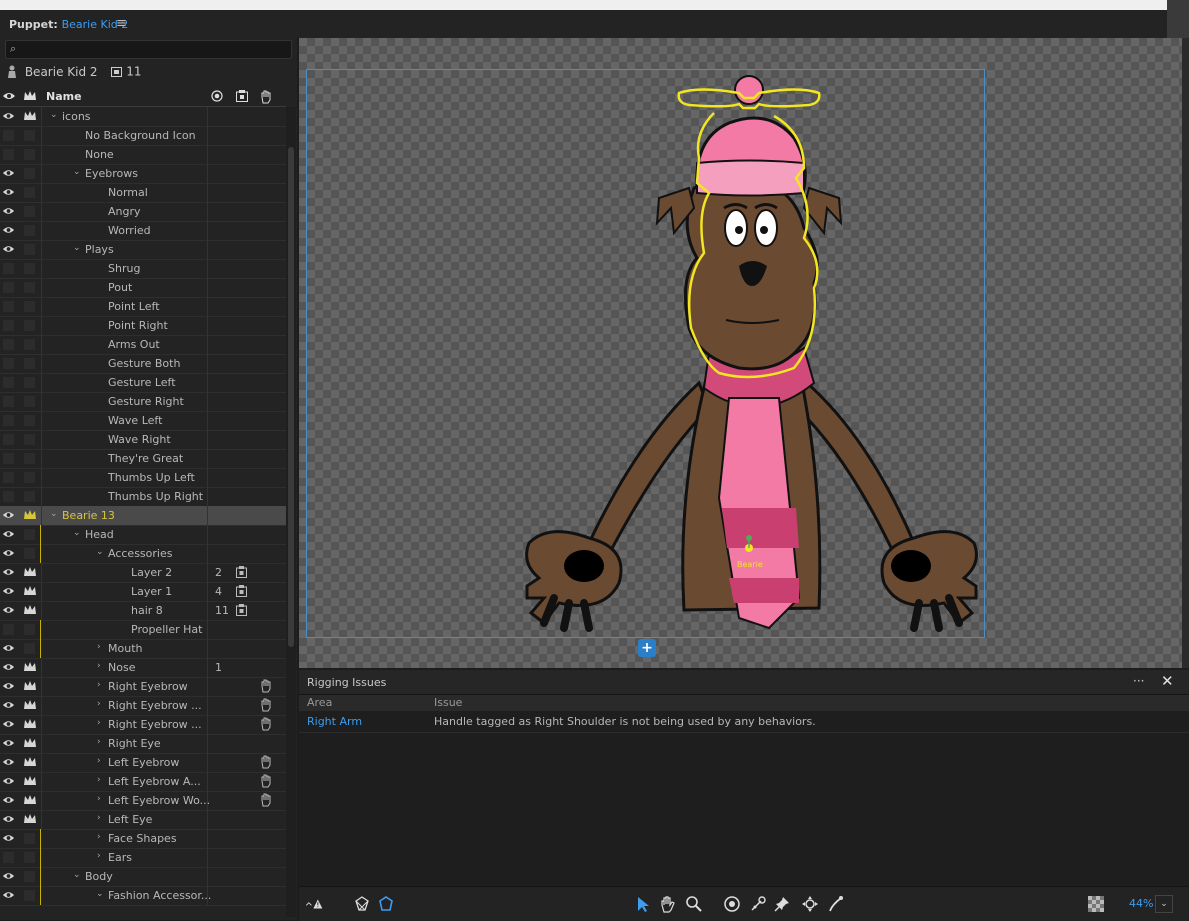  I want to click on layer-row: Wave Right, so click(143, 440).